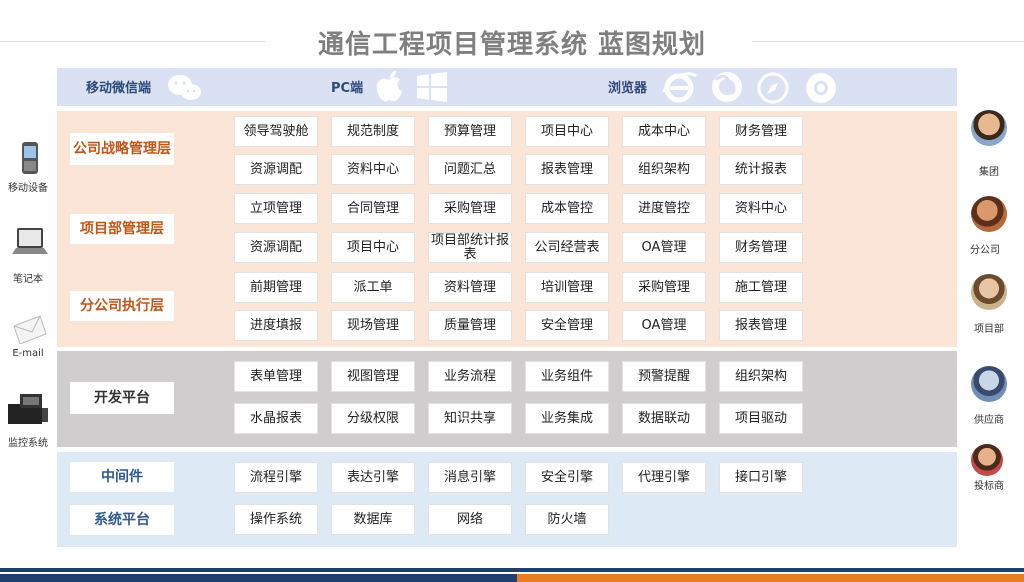  I want to click on module-row6-3: 安全管理, so click(567, 325).